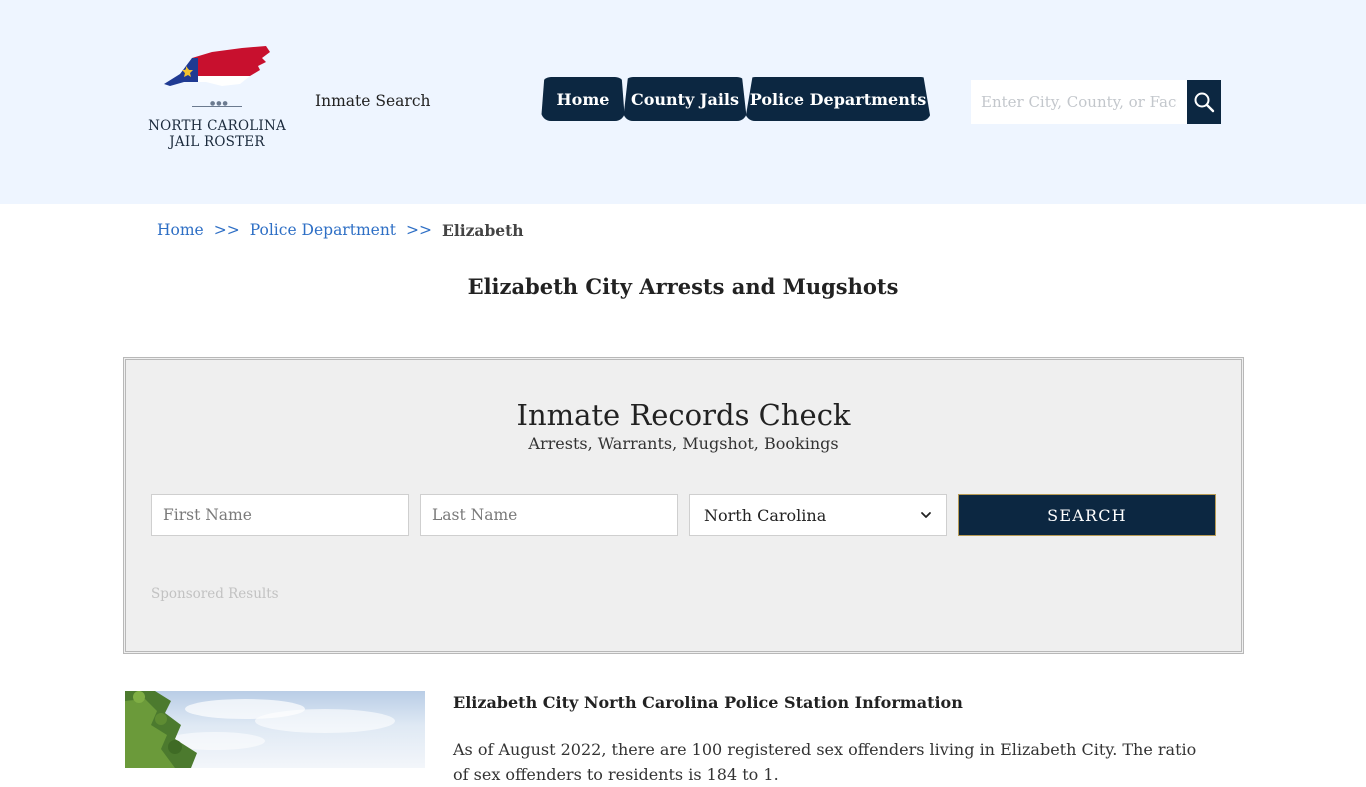 The image size is (1366, 787). What do you see at coordinates (217, 126) in the screenshot?
I see `logo-line1: NORTH CAROLINA` at bounding box center [217, 126].